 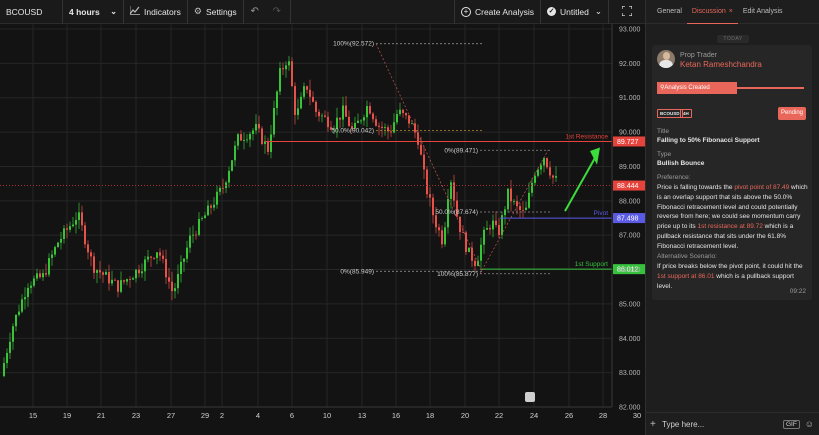 I want to click on tab-discussion-label: Discussion, so click(x=708, y=11).